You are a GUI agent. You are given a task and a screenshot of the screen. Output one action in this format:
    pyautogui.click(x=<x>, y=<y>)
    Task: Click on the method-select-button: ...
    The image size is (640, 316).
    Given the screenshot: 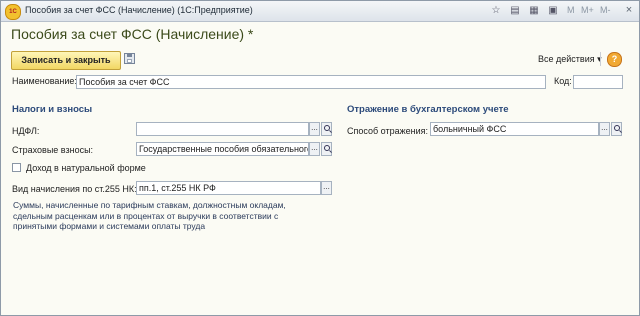 What is the action you would take?
    pyautogui.click(x=604, y=129)
    